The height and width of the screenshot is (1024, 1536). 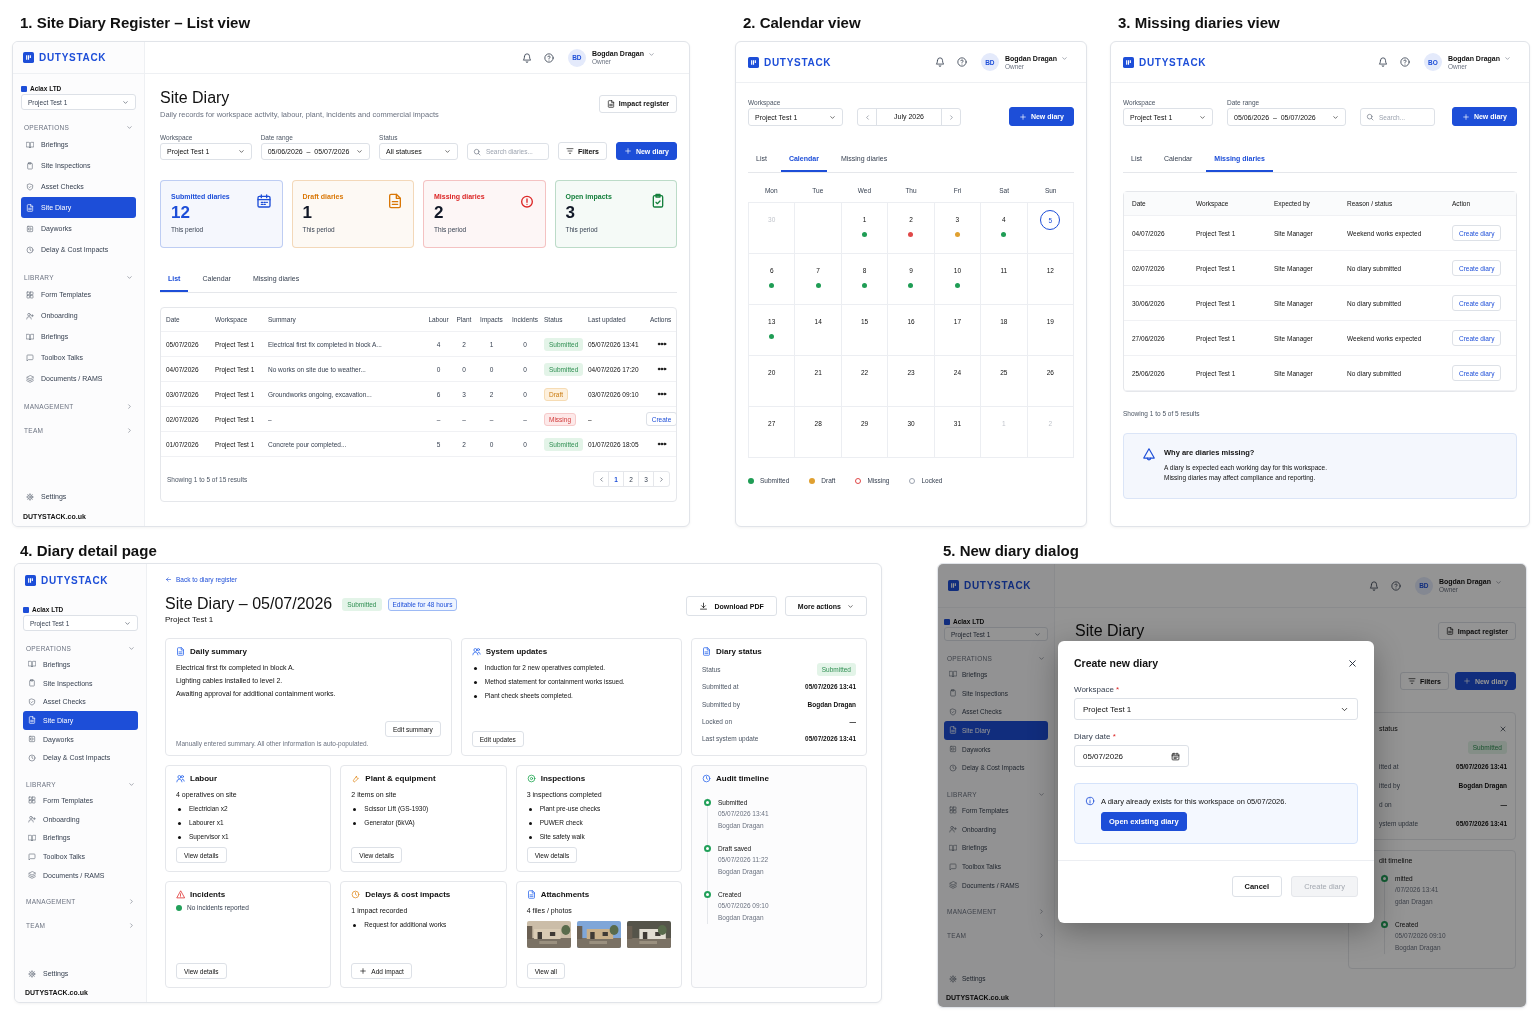 What do you see at coordinates (570, 213) in the screenshot?
I see `stat-value: 3` at bounding box center [570, 213].